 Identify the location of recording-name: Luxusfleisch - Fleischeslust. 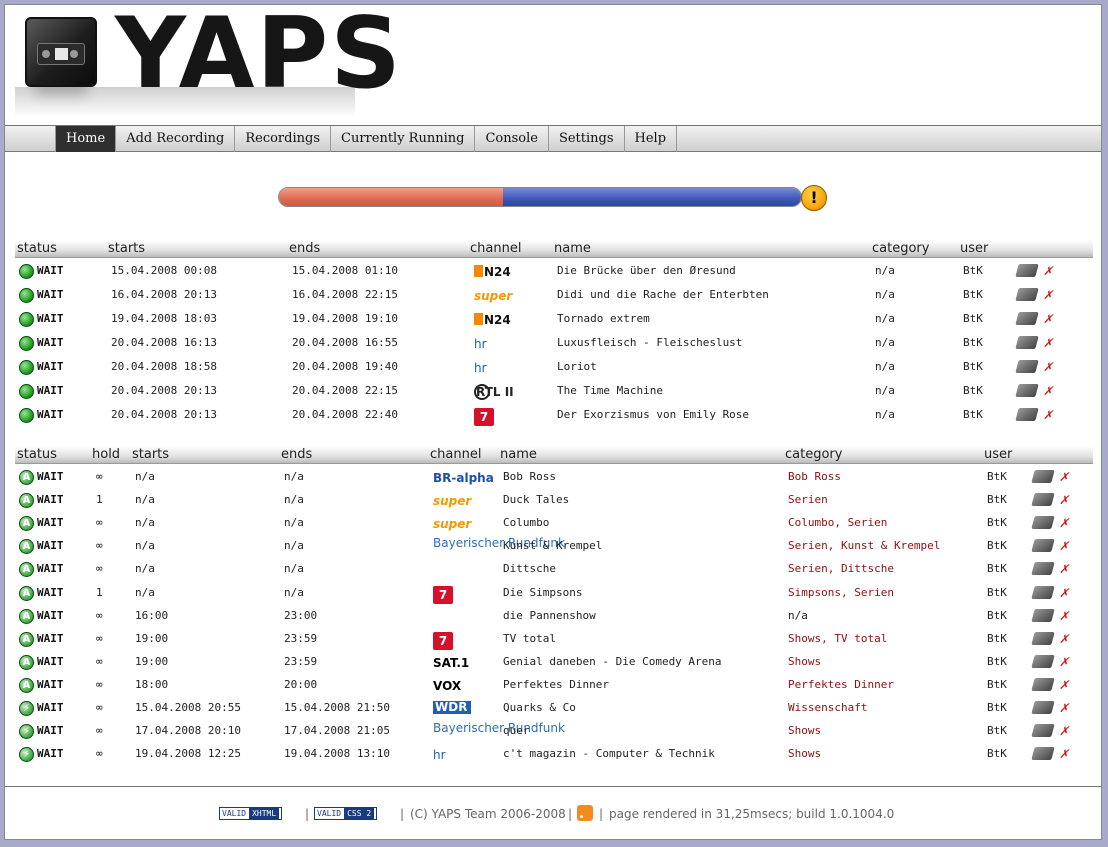
(649, 342).